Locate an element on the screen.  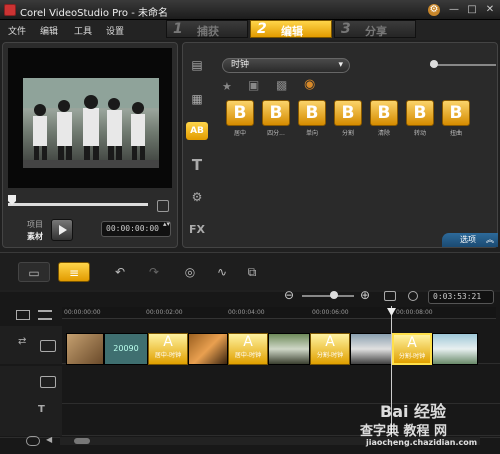
chapter-cue-icon is located at coordinates (45, 315).